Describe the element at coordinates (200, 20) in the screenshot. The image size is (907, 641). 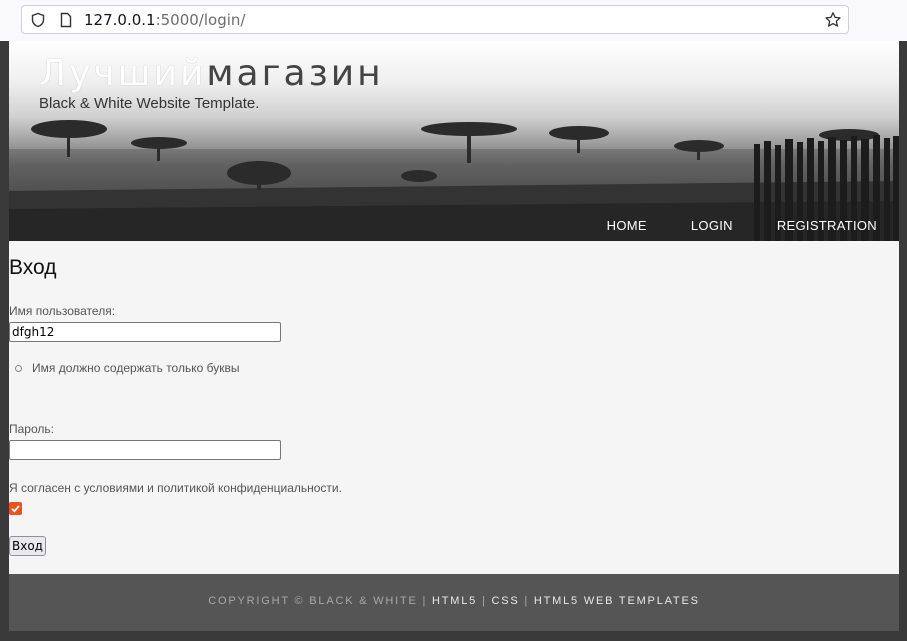
I see `url-path: :5000/login/` at that location.